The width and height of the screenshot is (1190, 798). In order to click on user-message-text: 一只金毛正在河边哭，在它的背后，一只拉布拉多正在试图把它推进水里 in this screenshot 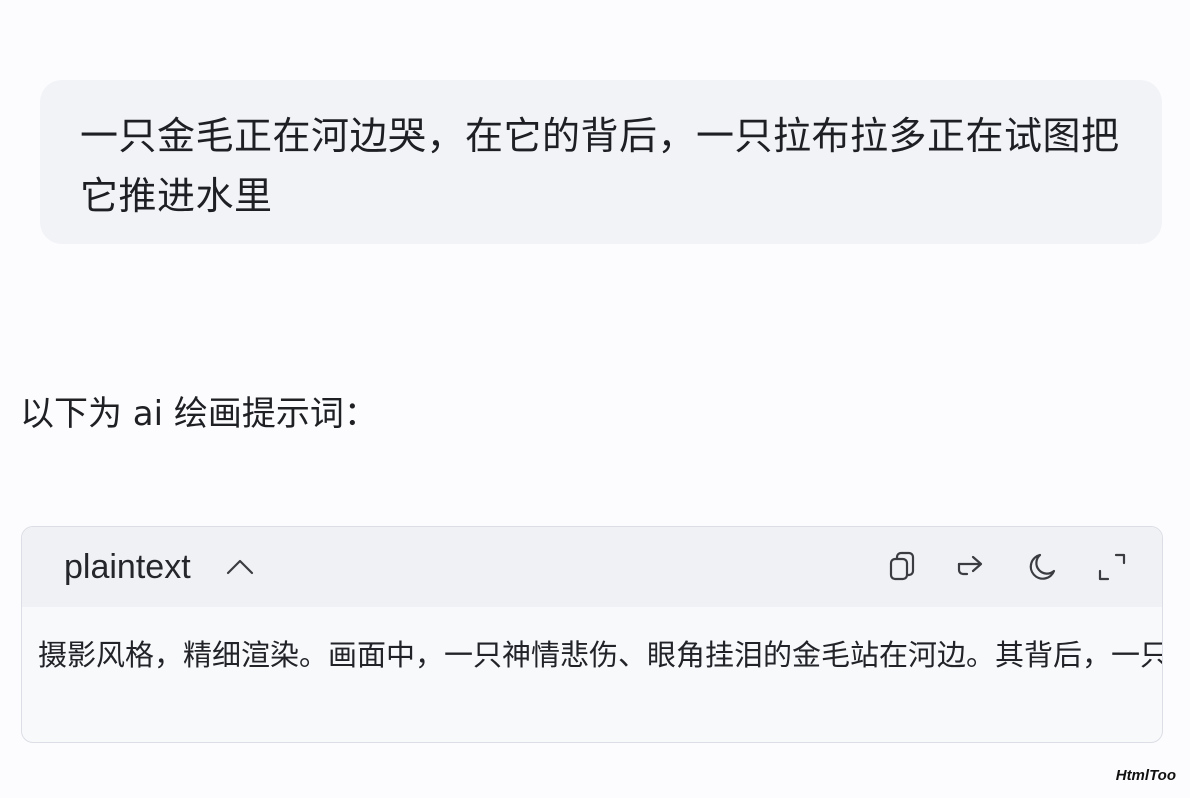, I will do `click(600, 166)`.